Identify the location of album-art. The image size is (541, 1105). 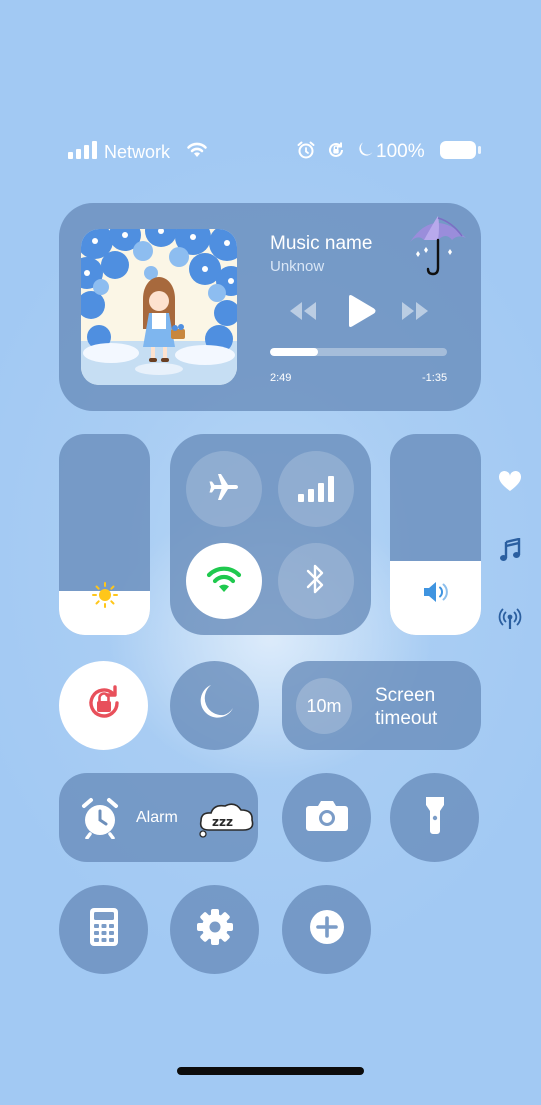
(159, 307).